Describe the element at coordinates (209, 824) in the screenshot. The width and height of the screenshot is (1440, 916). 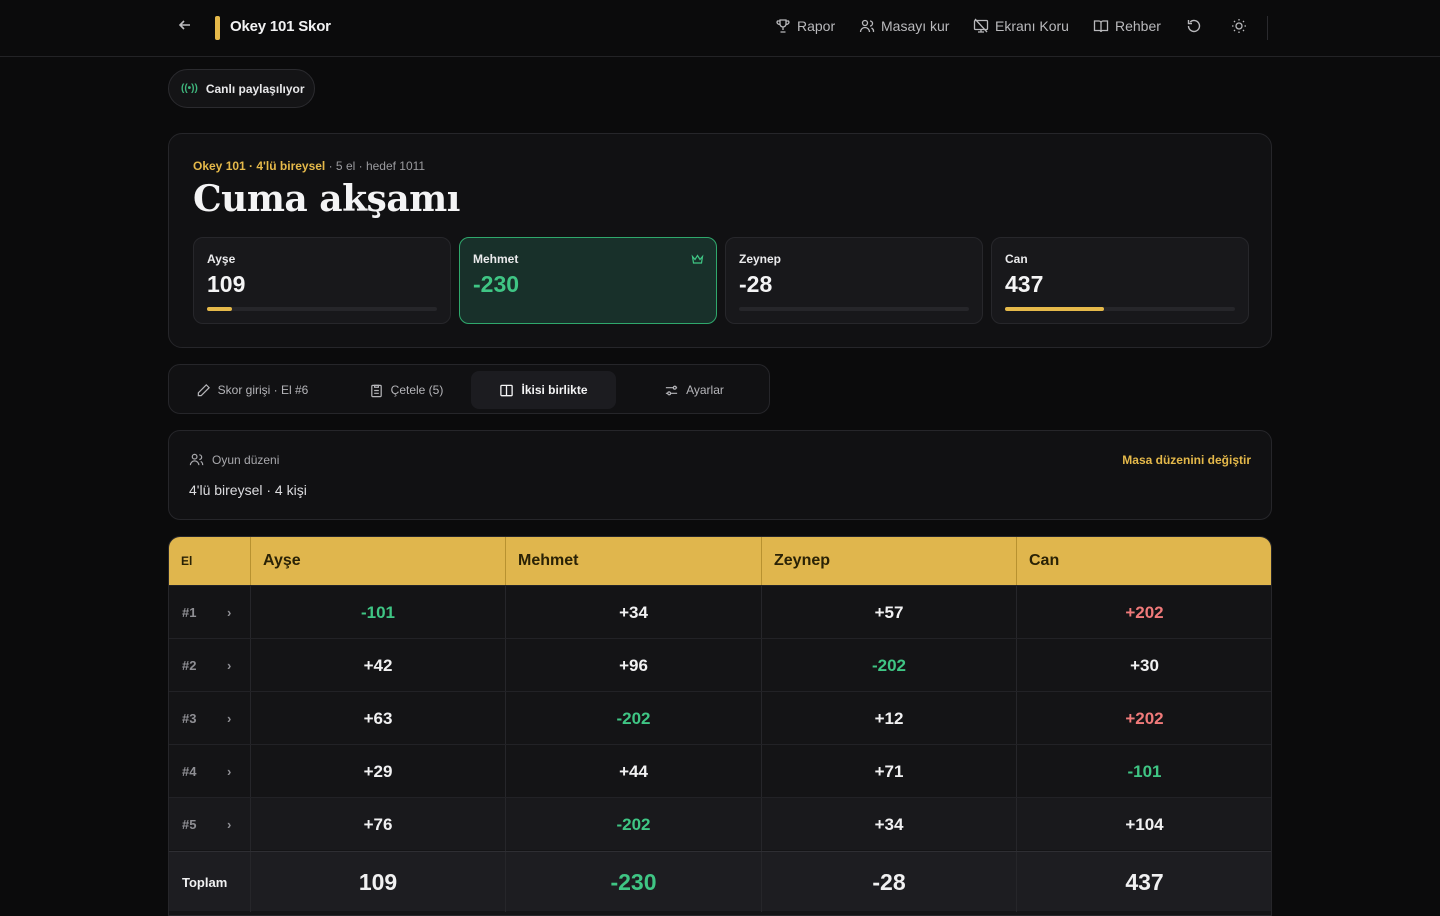
I see `hand-number-button: #5 ›` at that location.